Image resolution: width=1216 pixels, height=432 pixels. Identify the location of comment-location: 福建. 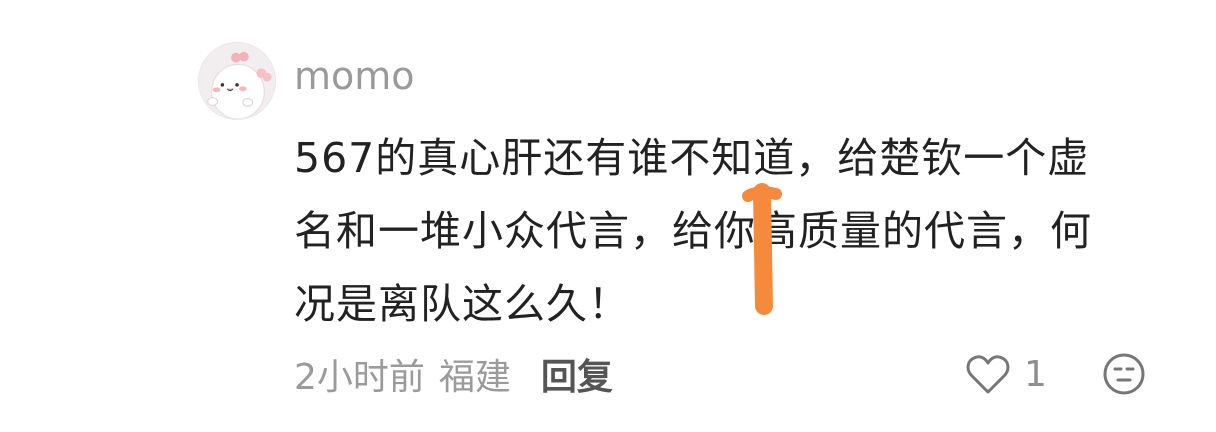
(474, 377).